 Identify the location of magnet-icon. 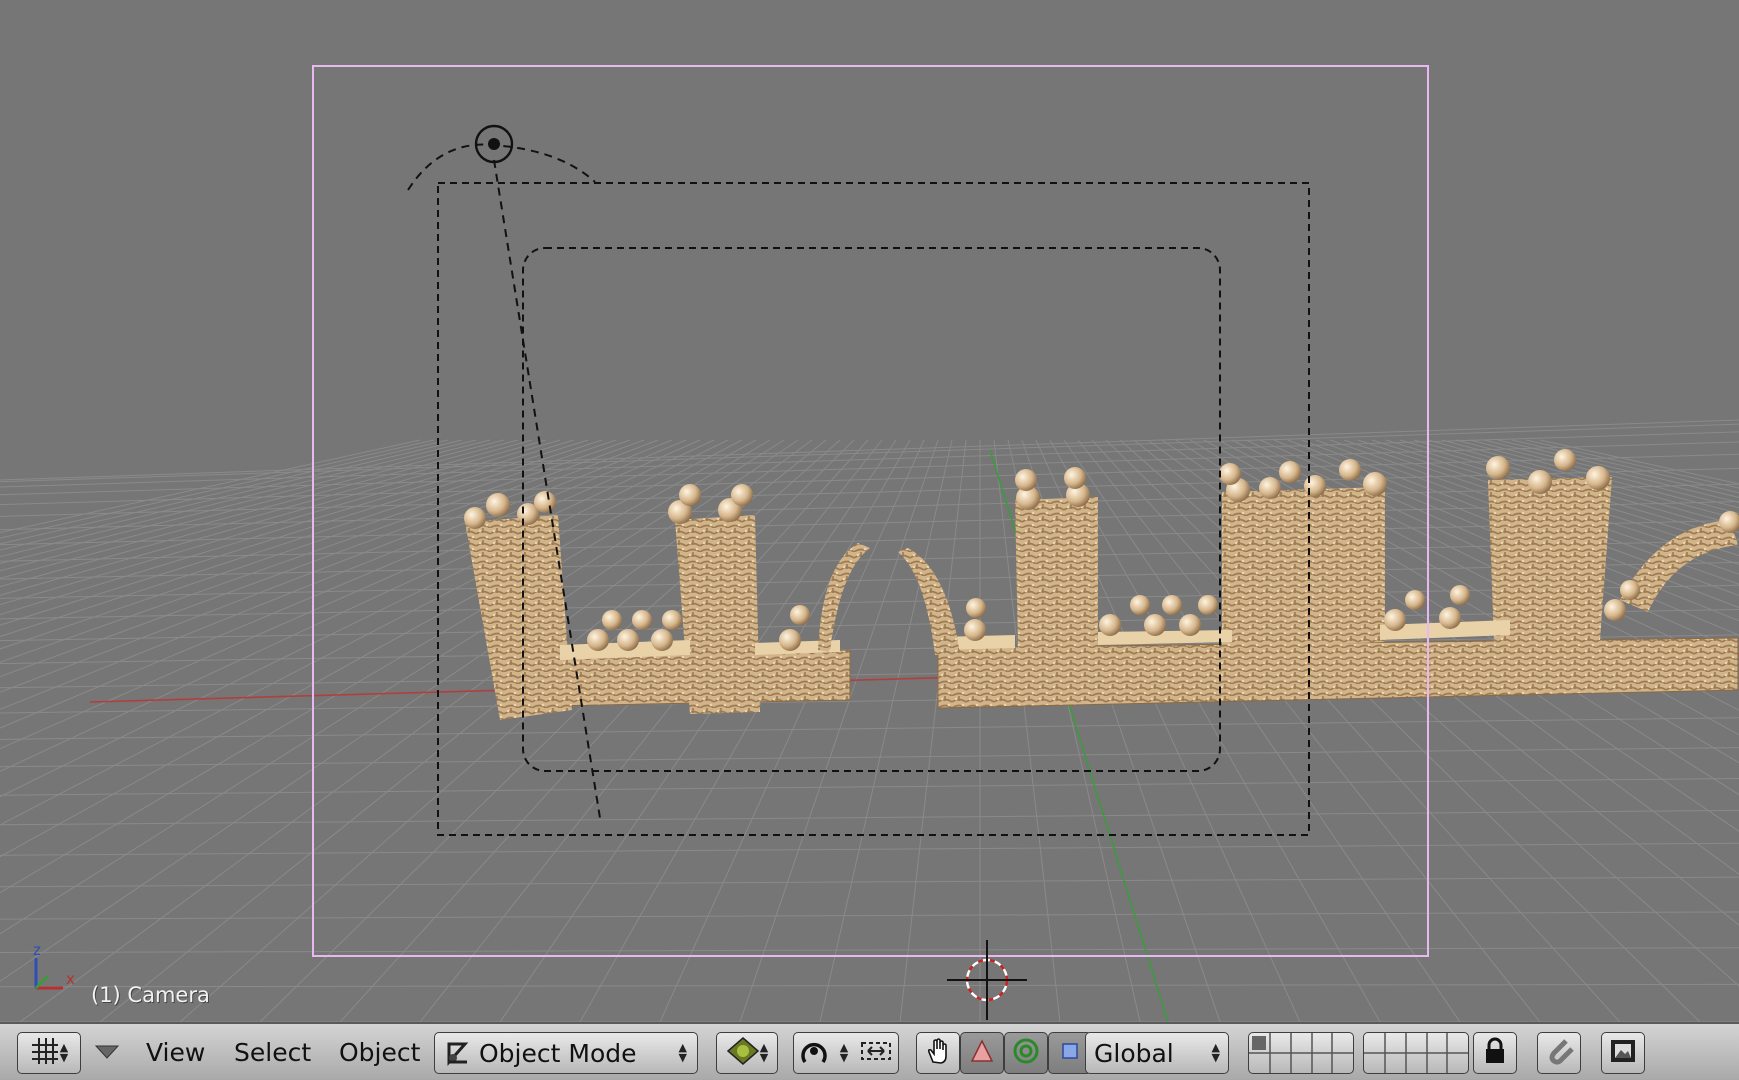
(1559, 1053).